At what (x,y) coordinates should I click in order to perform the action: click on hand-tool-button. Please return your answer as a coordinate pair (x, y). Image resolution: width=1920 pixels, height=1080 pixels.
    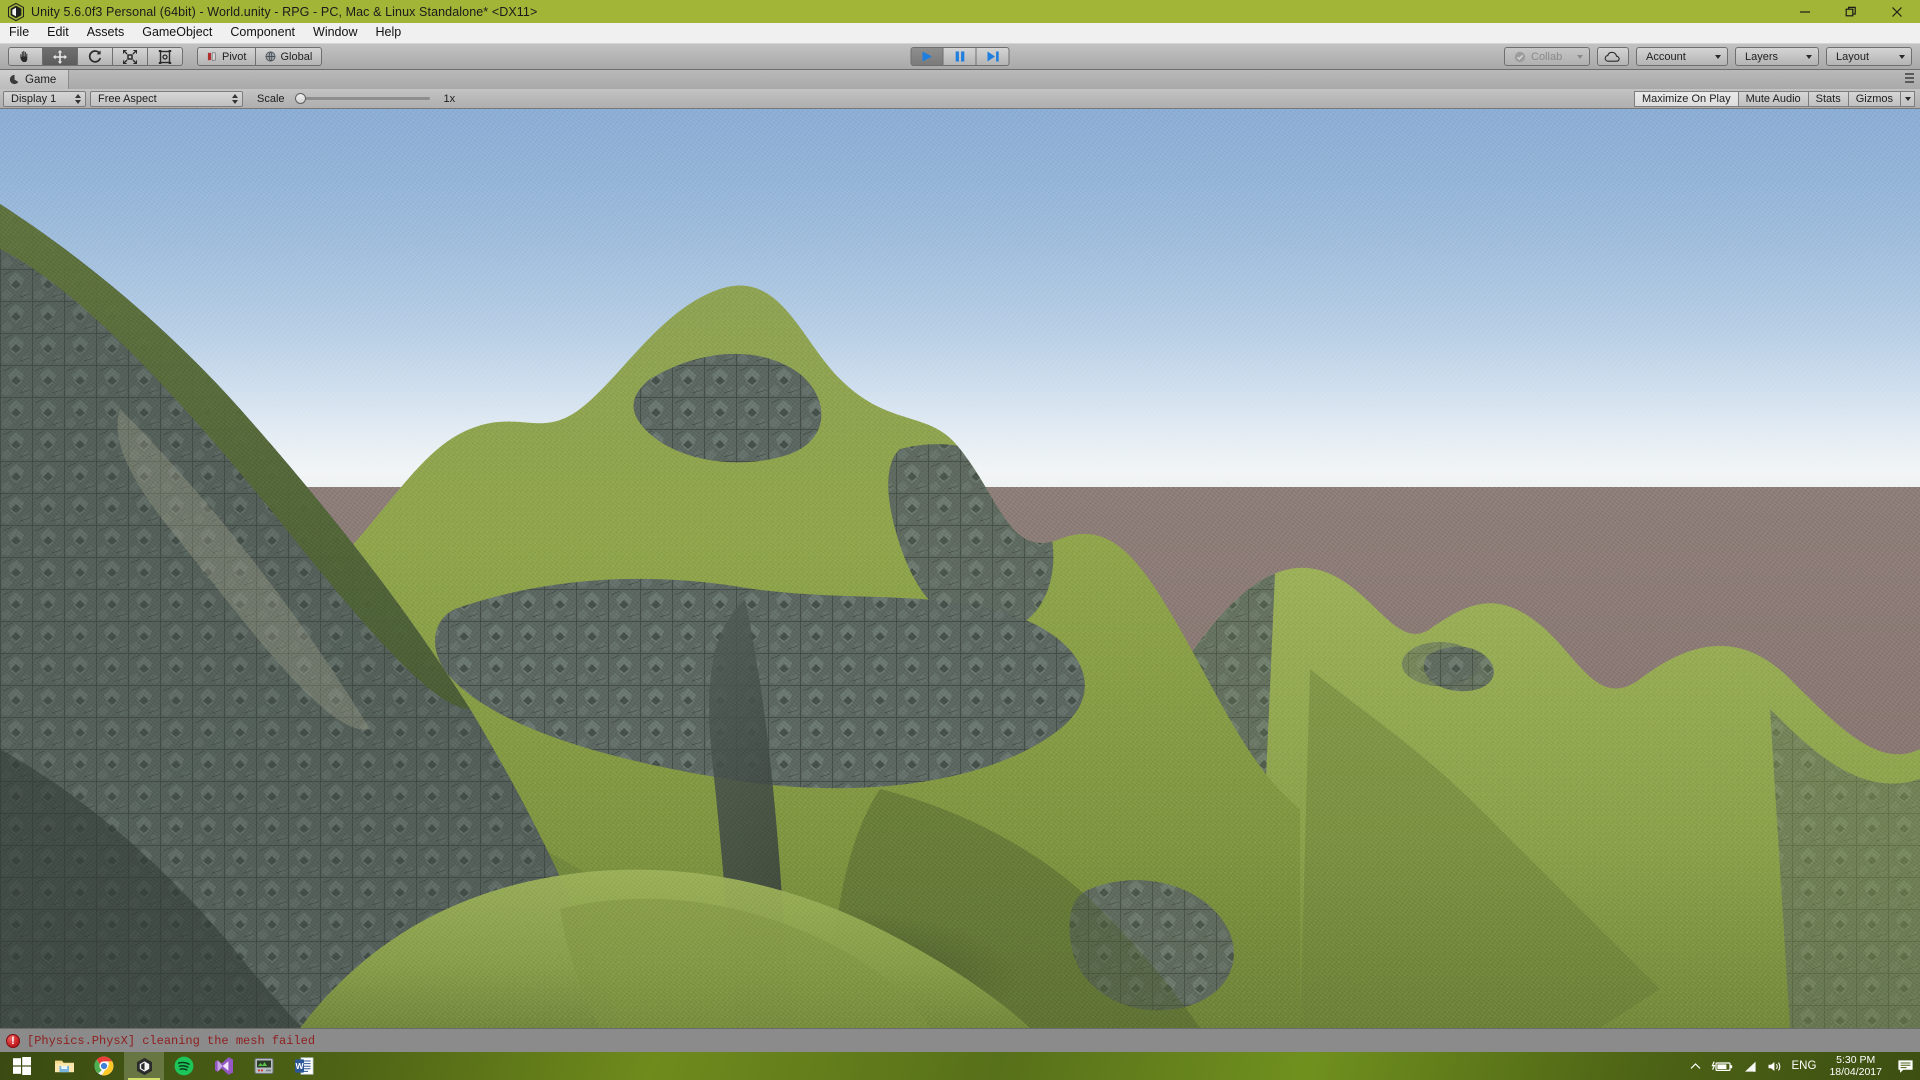
    Looking at the image, I should click on (25, 56).